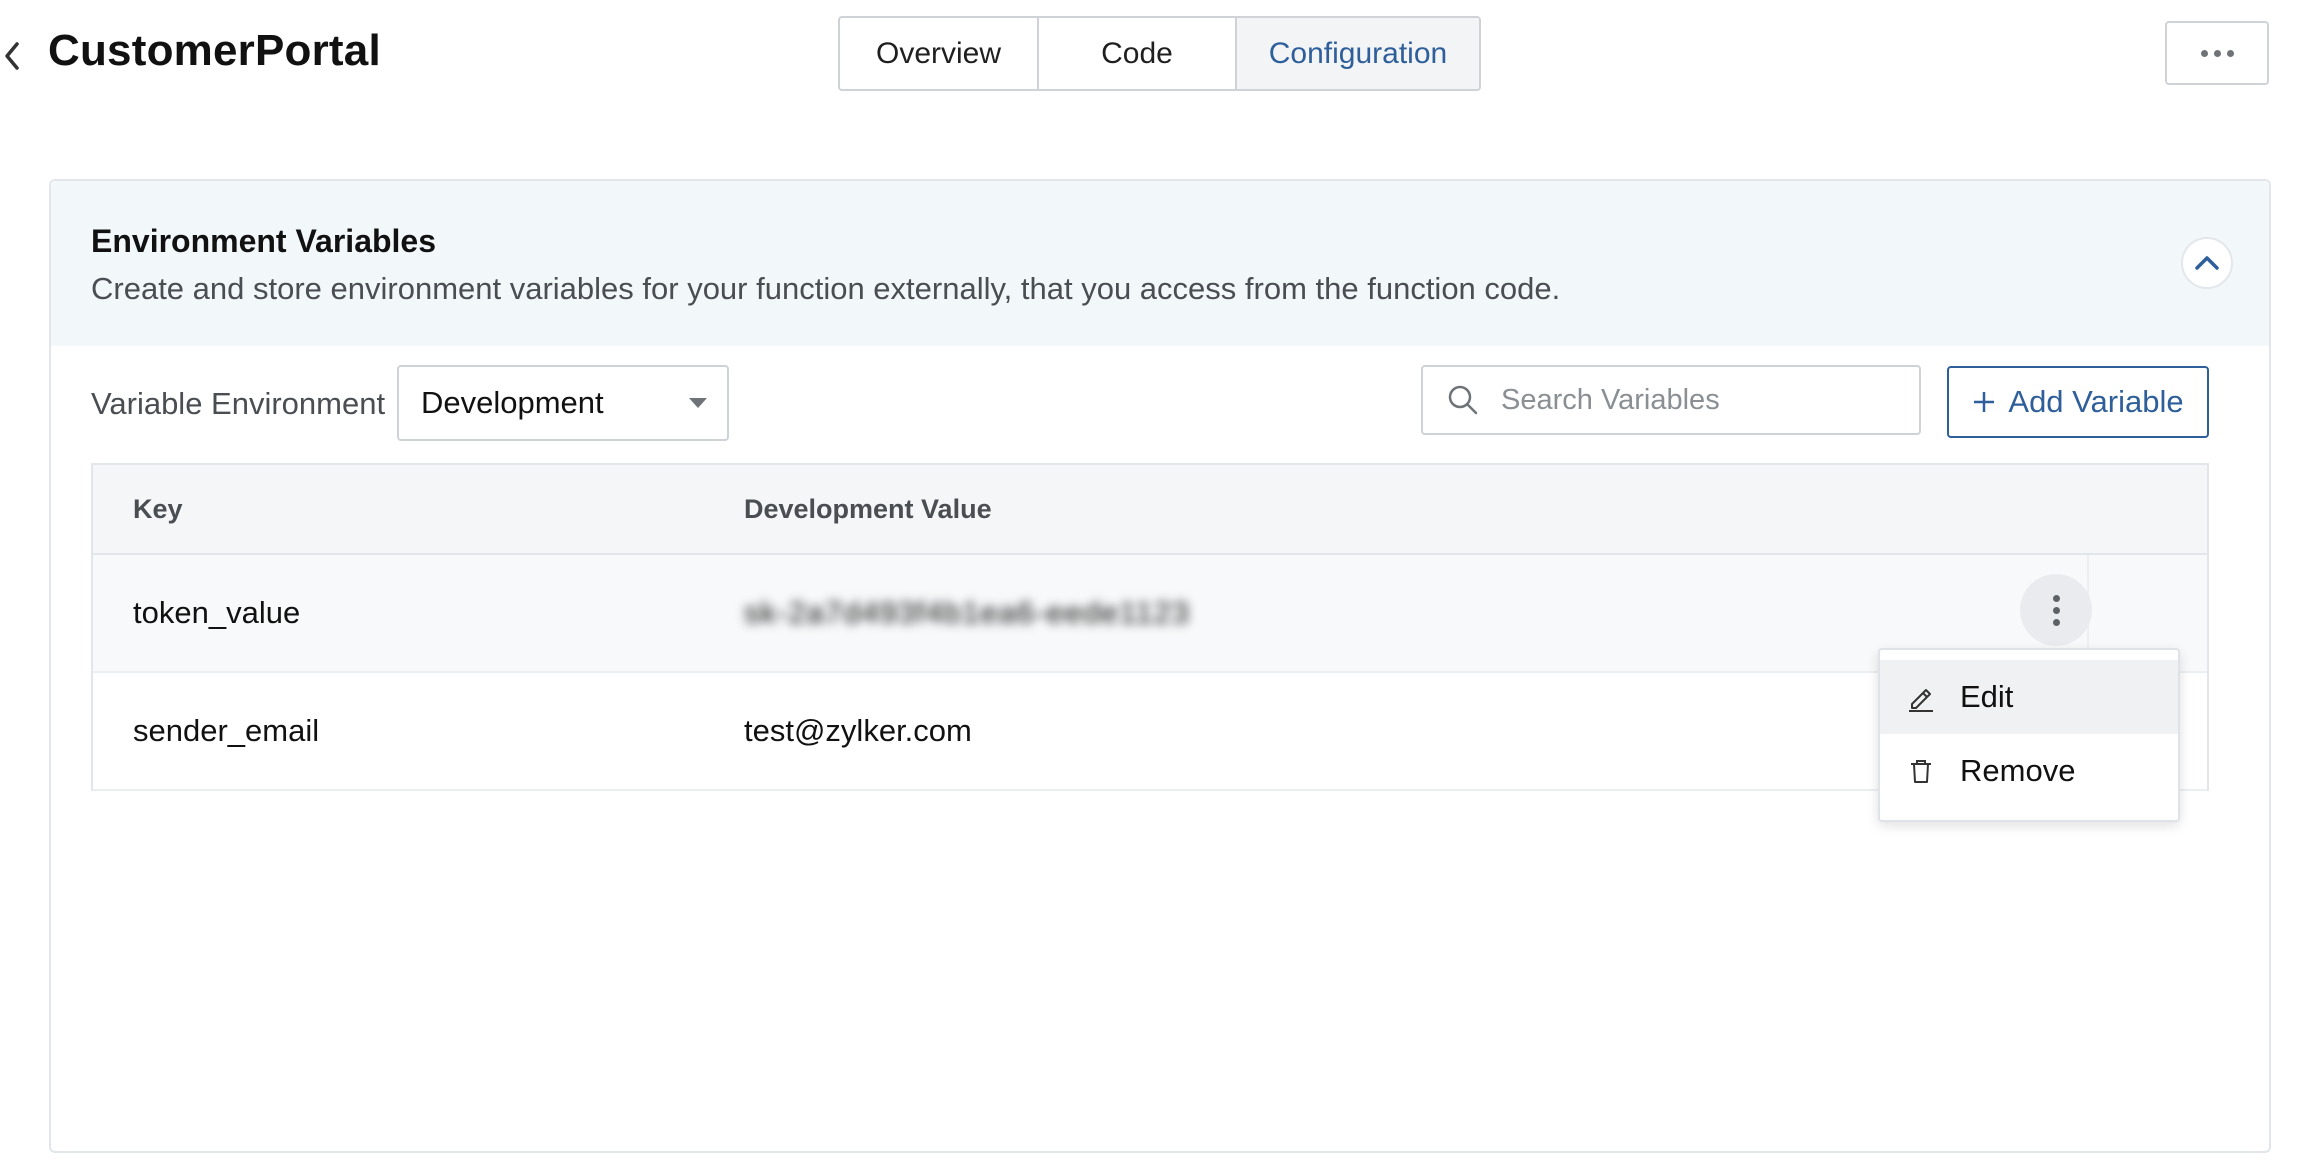  Describe the element at coordinates (214, 50) in the screenshot. I see `page-title: CustomerPortal` at that location.